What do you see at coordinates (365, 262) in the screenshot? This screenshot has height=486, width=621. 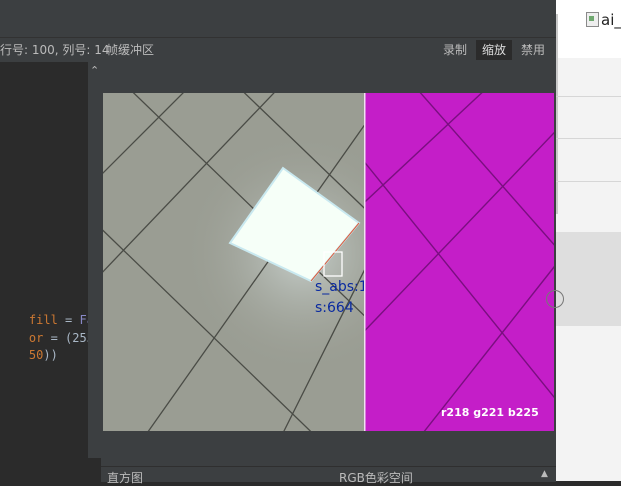 I see `frame-edge` at bounding box center [365, 262].